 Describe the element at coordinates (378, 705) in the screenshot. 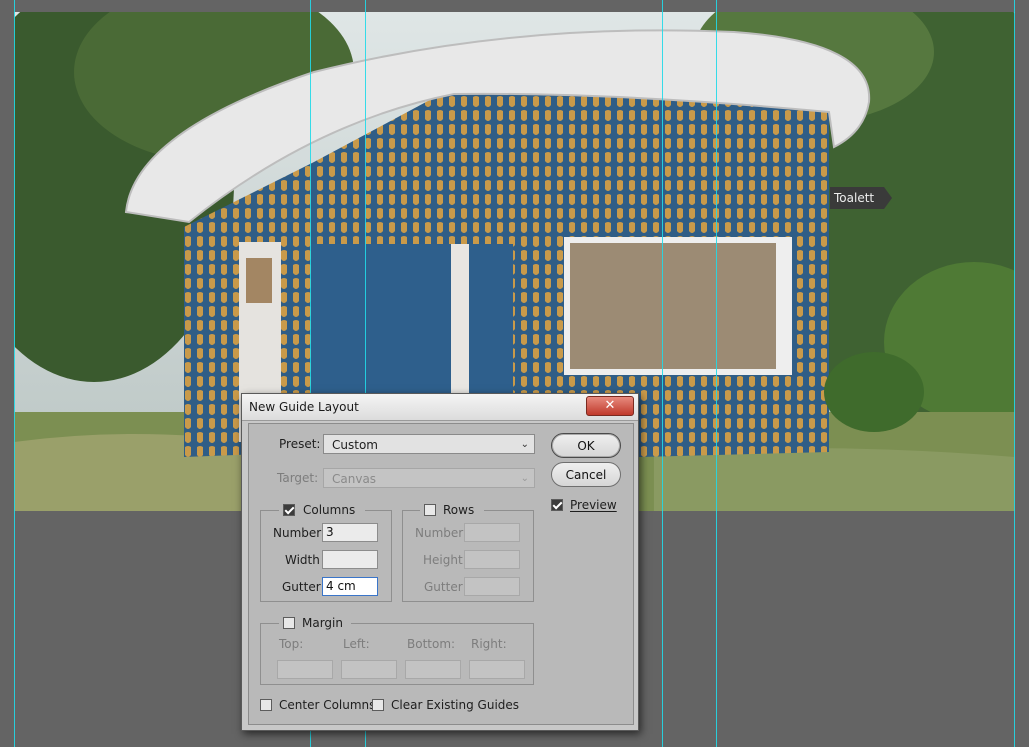

I see `clear-guides-checkbox` at that location.